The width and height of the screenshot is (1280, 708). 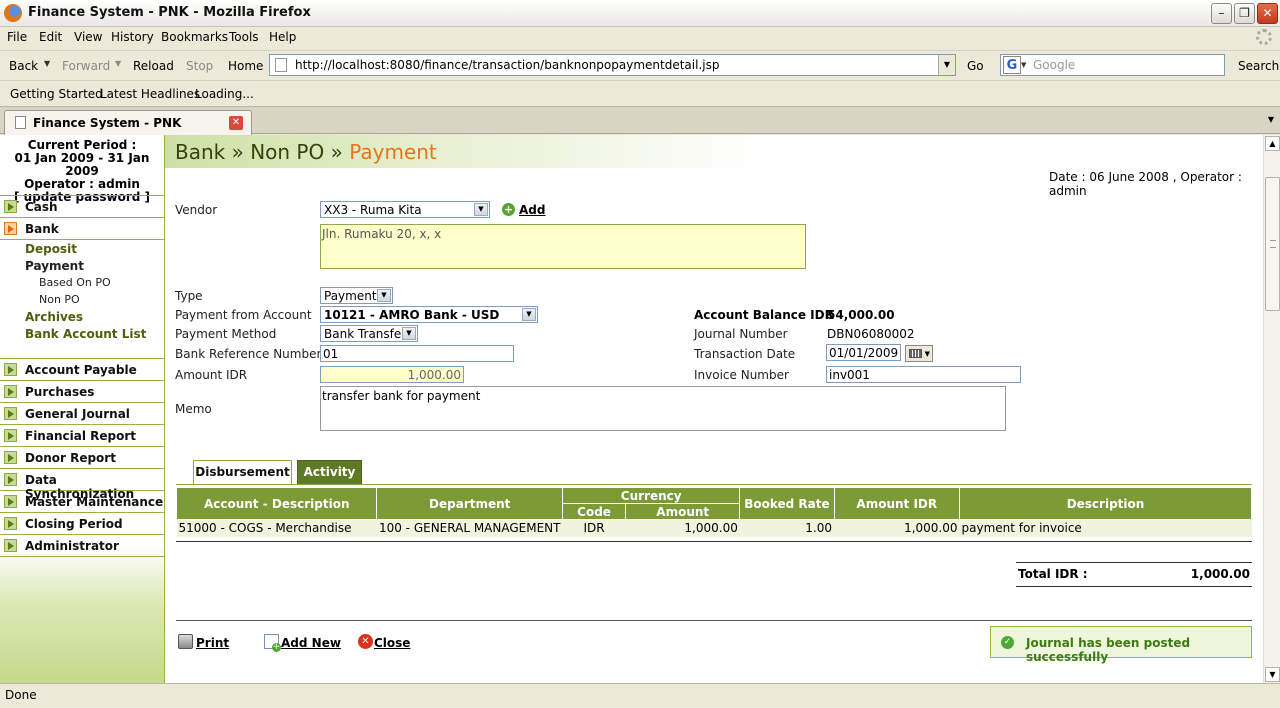 I want to click on vendor-select: XX3 - Ruma Kita ▼, so click(x=405, y=209).